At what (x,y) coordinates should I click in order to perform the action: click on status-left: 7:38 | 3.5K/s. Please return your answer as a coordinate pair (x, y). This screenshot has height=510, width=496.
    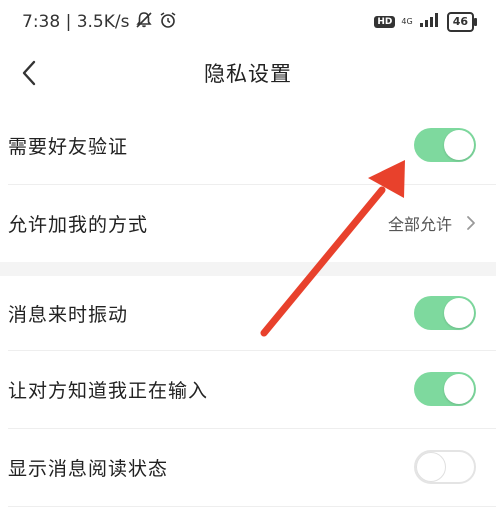
    Looking at the image, I should click on (99, 22).